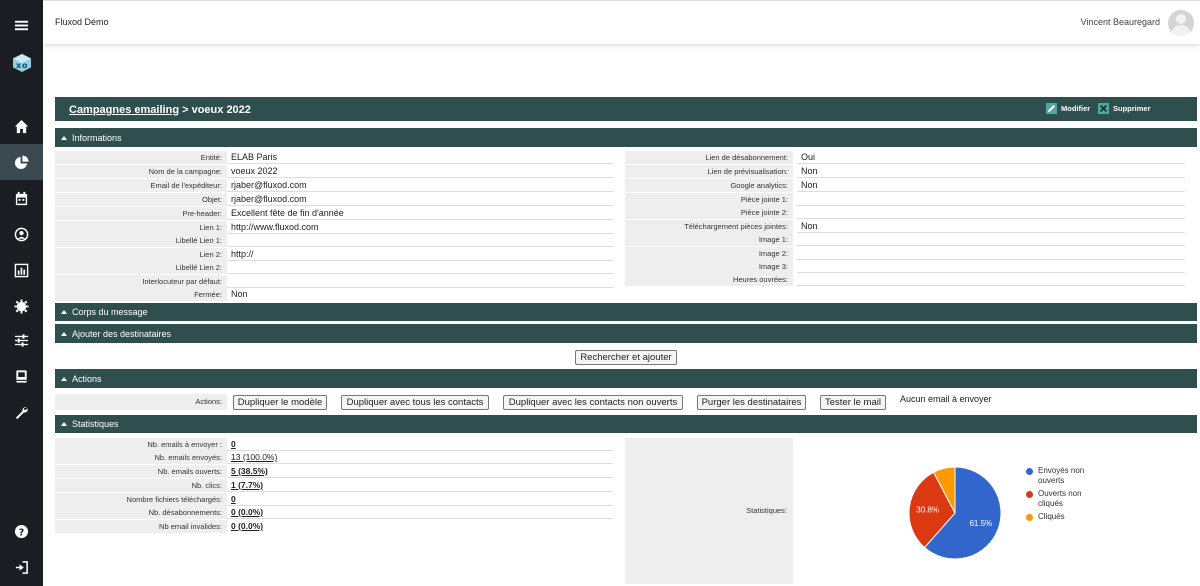 Image resolution: width=1200 pixels, height=586 pixels. What do you see at coordinates (626, 424) in the screenshot?
I see `section-statistics: Statistiques` at bounding box center [626, 424].